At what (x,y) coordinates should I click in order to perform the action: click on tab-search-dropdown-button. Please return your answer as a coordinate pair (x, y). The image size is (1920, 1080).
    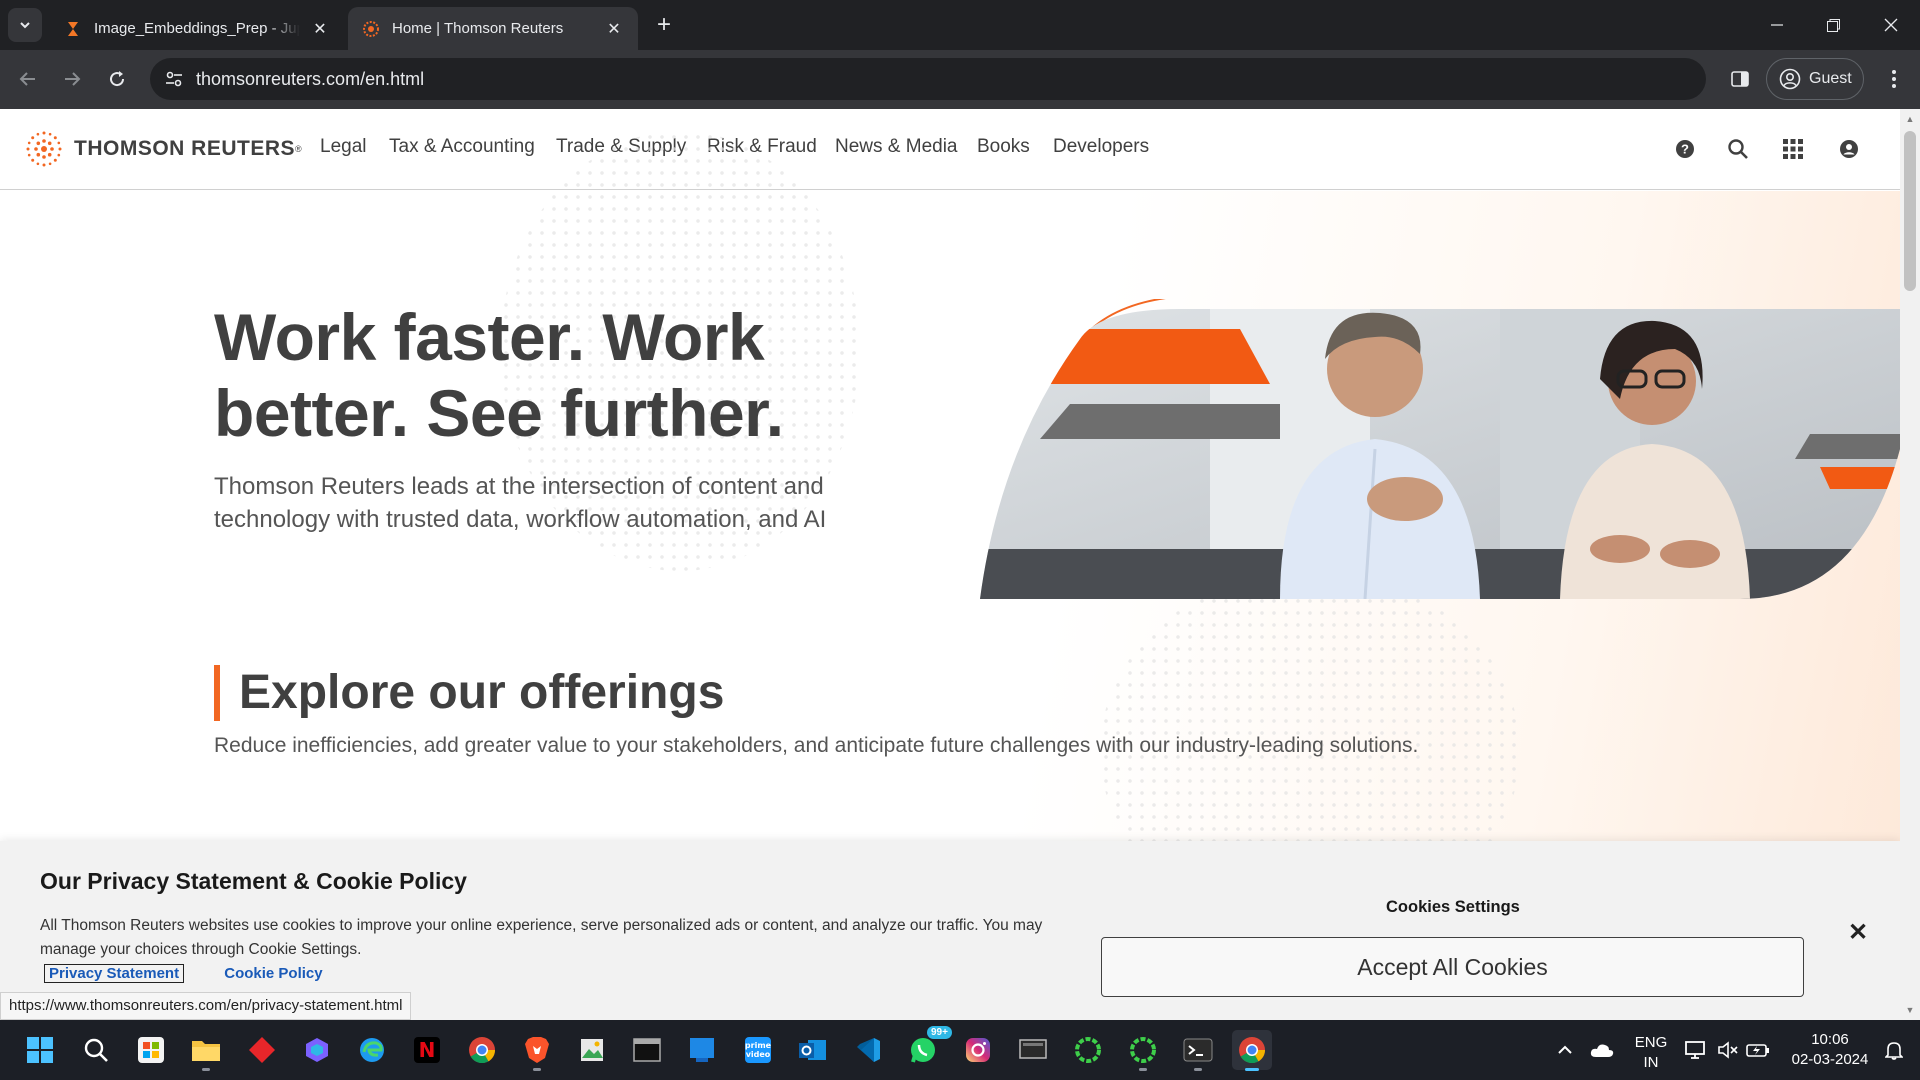
    Looking at the image, I should click on (25, 25).